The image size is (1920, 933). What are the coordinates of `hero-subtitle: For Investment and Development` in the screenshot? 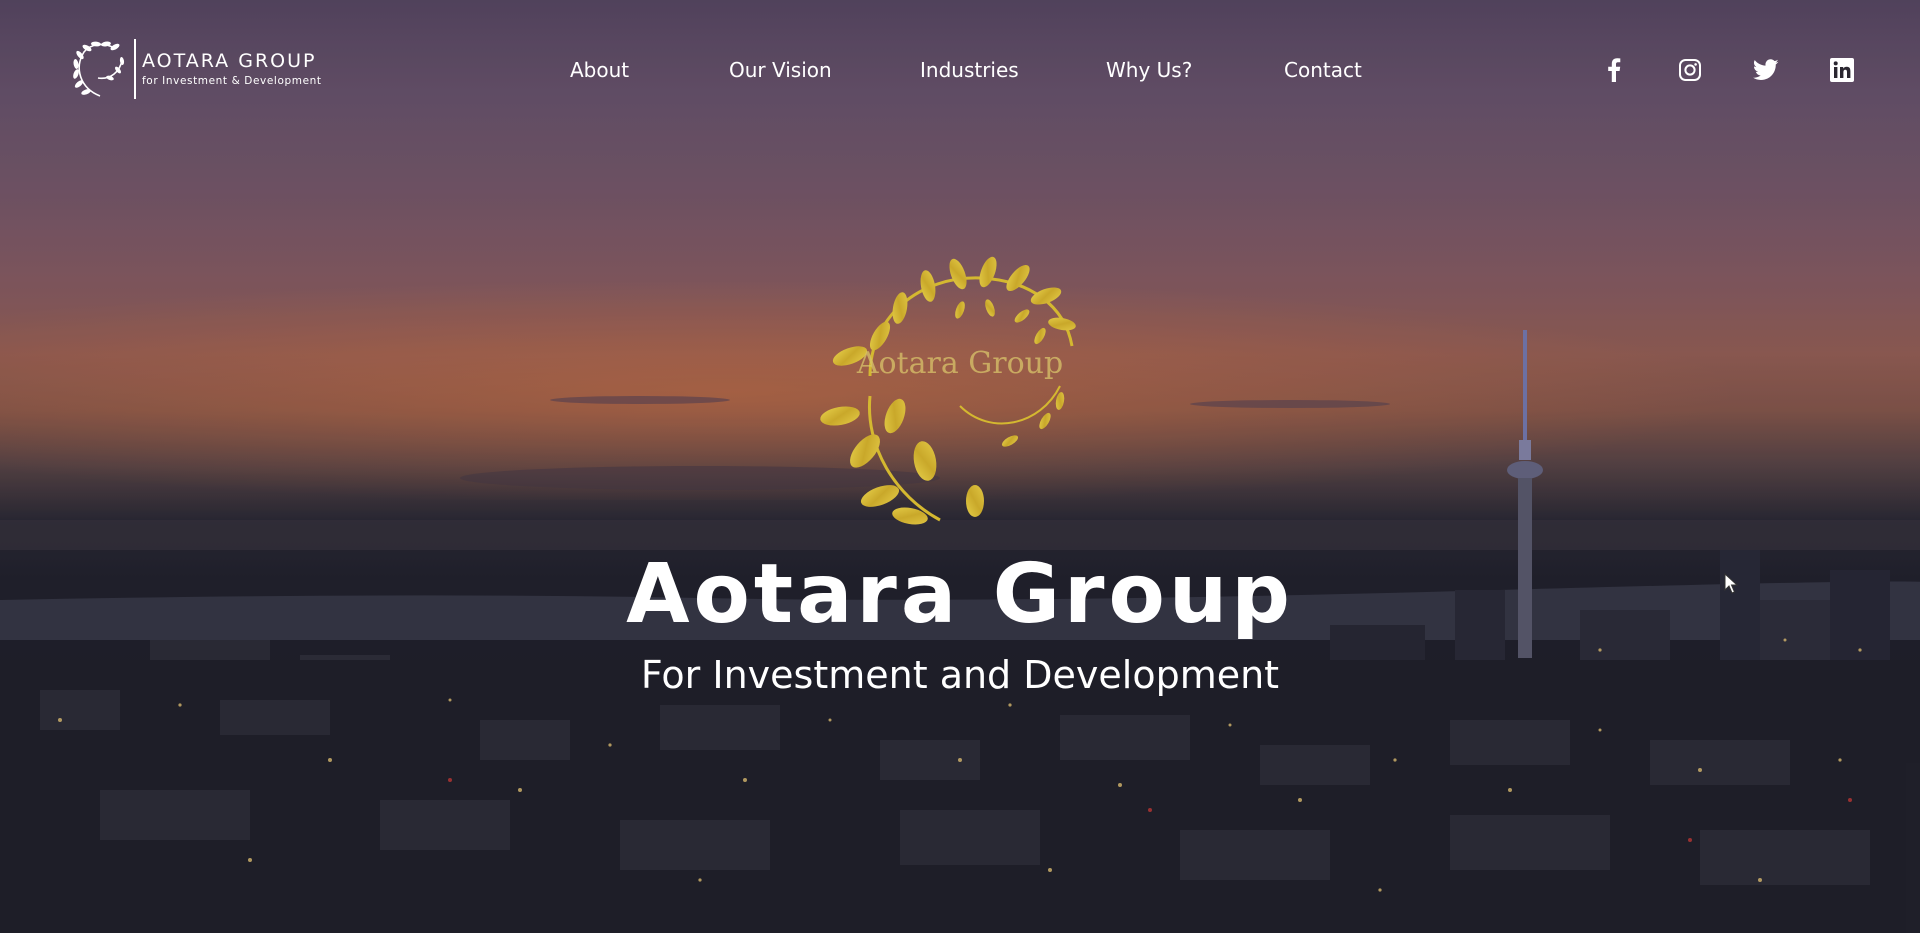 It's located at (960, 675).